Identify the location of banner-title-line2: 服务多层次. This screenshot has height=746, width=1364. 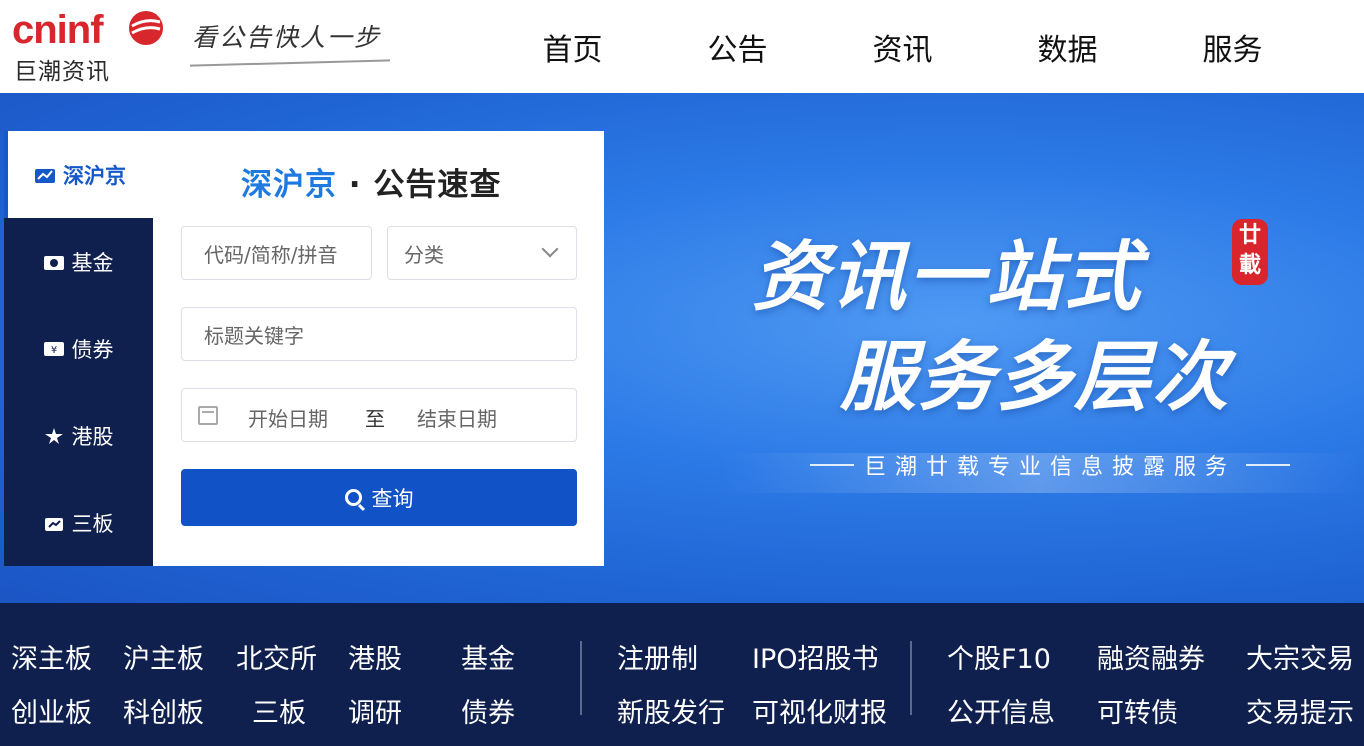
(1035, 376).